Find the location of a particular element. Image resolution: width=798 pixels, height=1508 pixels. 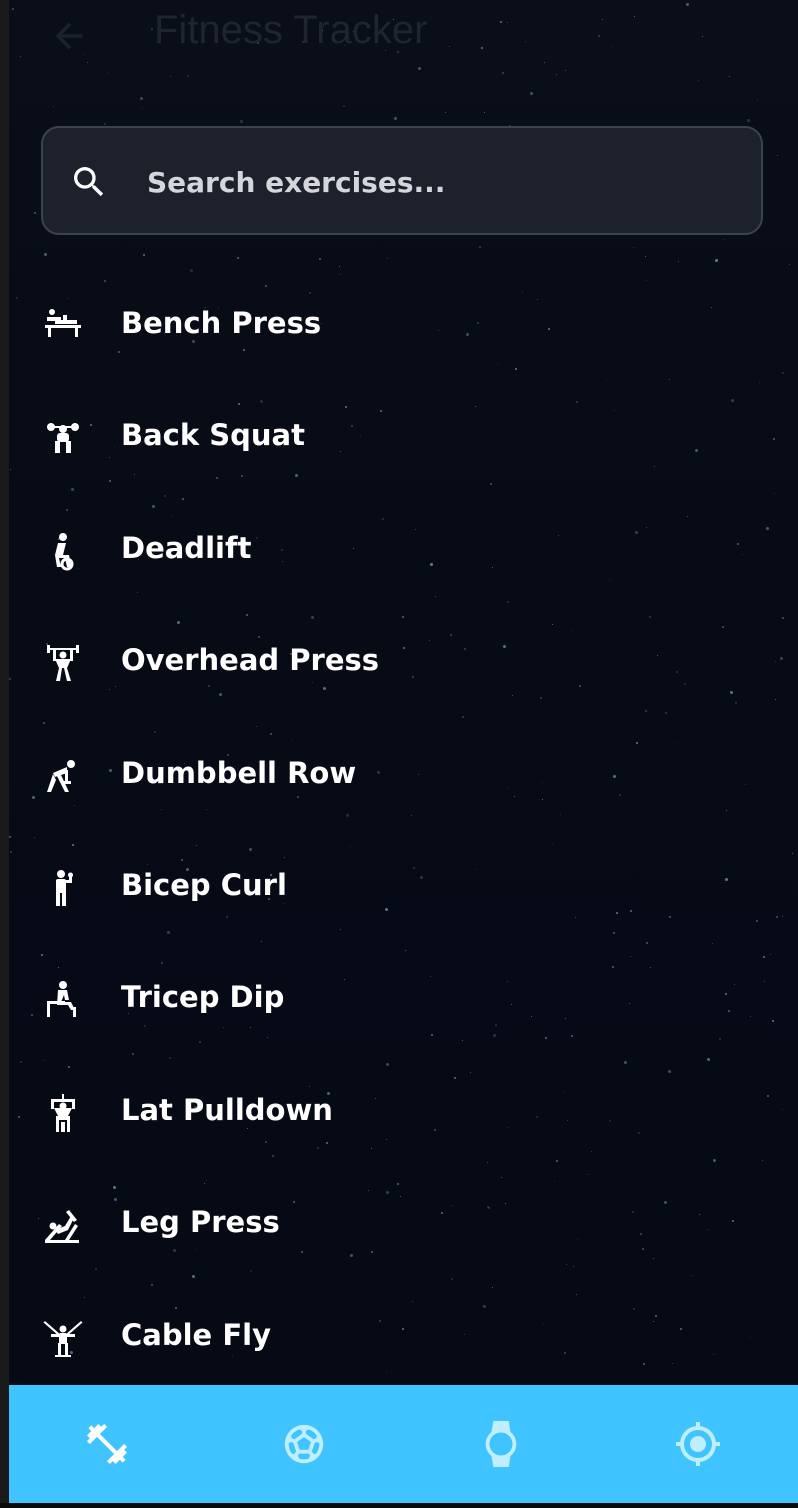

search-icon is located at coordinates (89, 182).